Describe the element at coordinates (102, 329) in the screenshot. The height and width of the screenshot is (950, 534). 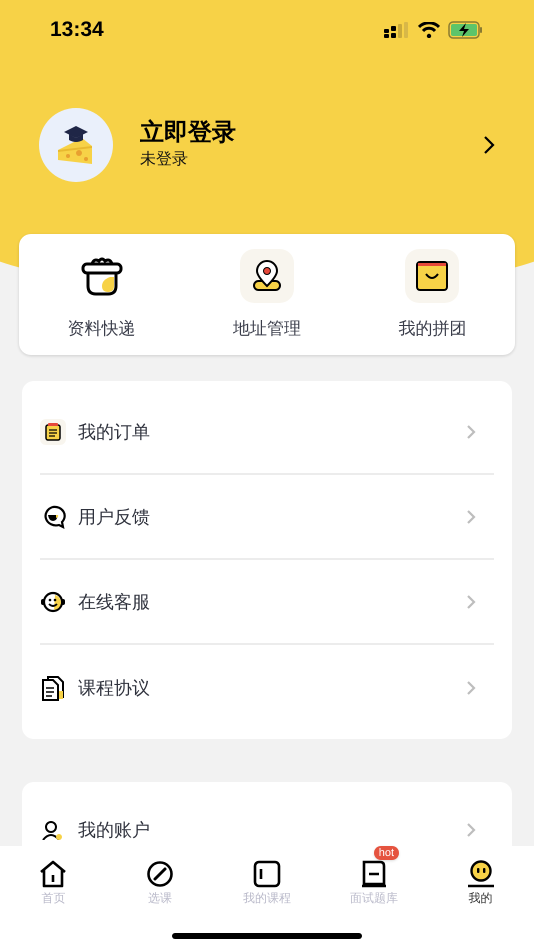
I see `quick-action-label: 资料快递` at that location.